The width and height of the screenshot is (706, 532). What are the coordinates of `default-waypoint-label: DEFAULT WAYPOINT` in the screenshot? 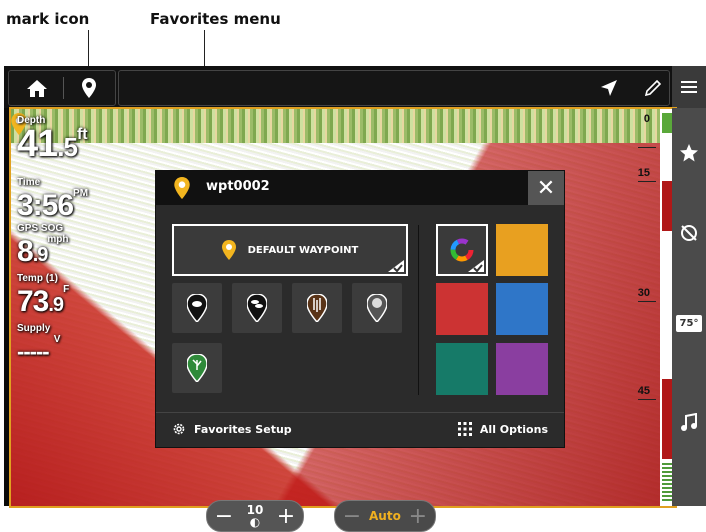 It's located at (303, 250).